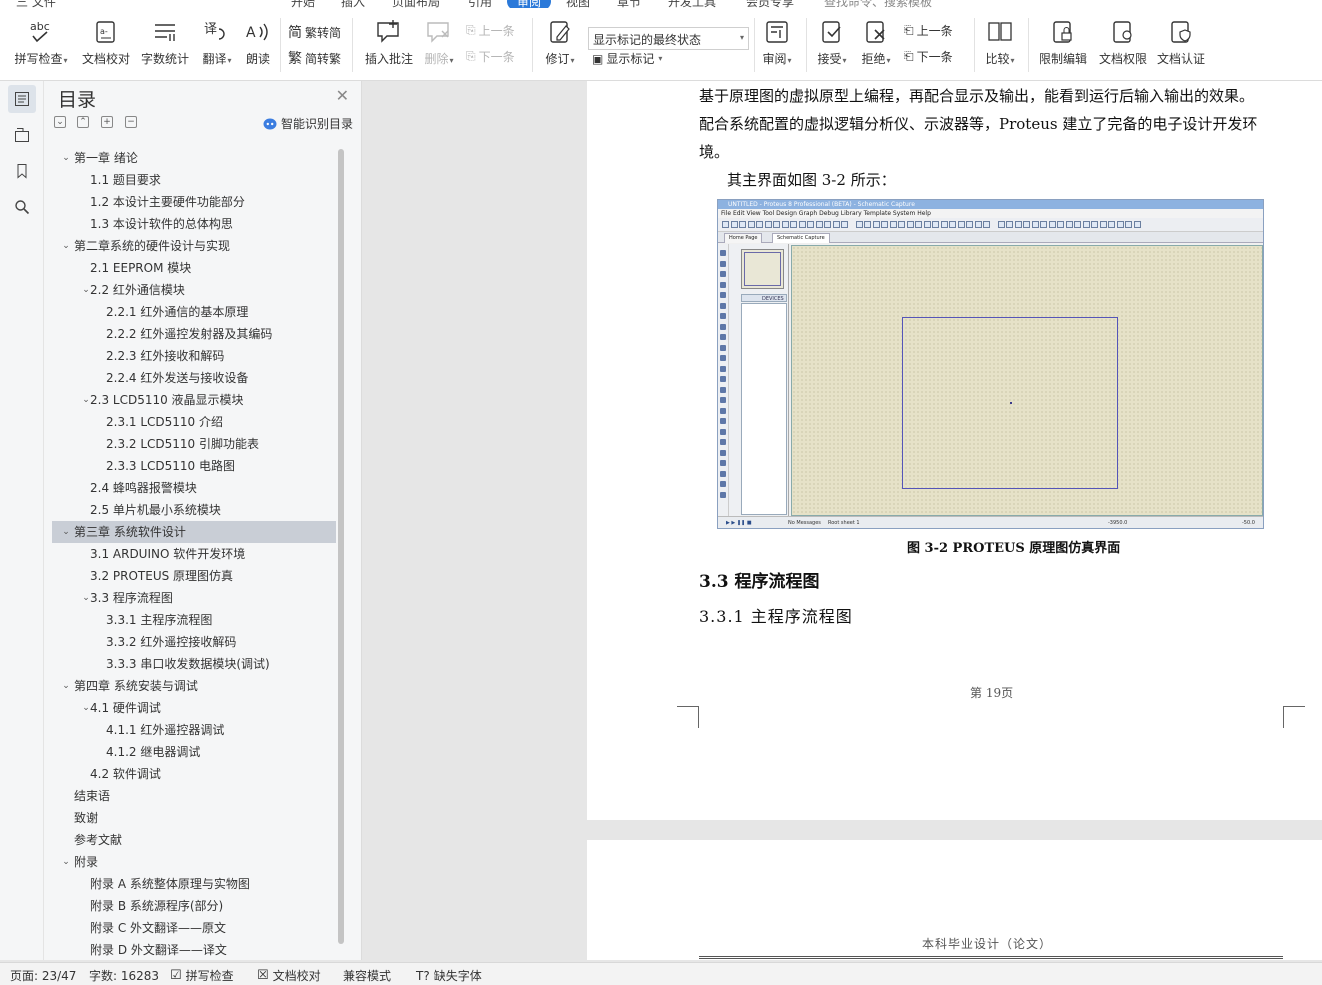 Image resolution: width=1322 pixels, height=985 pixels. I want to click on toc-item: 3.3.2 红外遥控接收解码, so click(194, 642).